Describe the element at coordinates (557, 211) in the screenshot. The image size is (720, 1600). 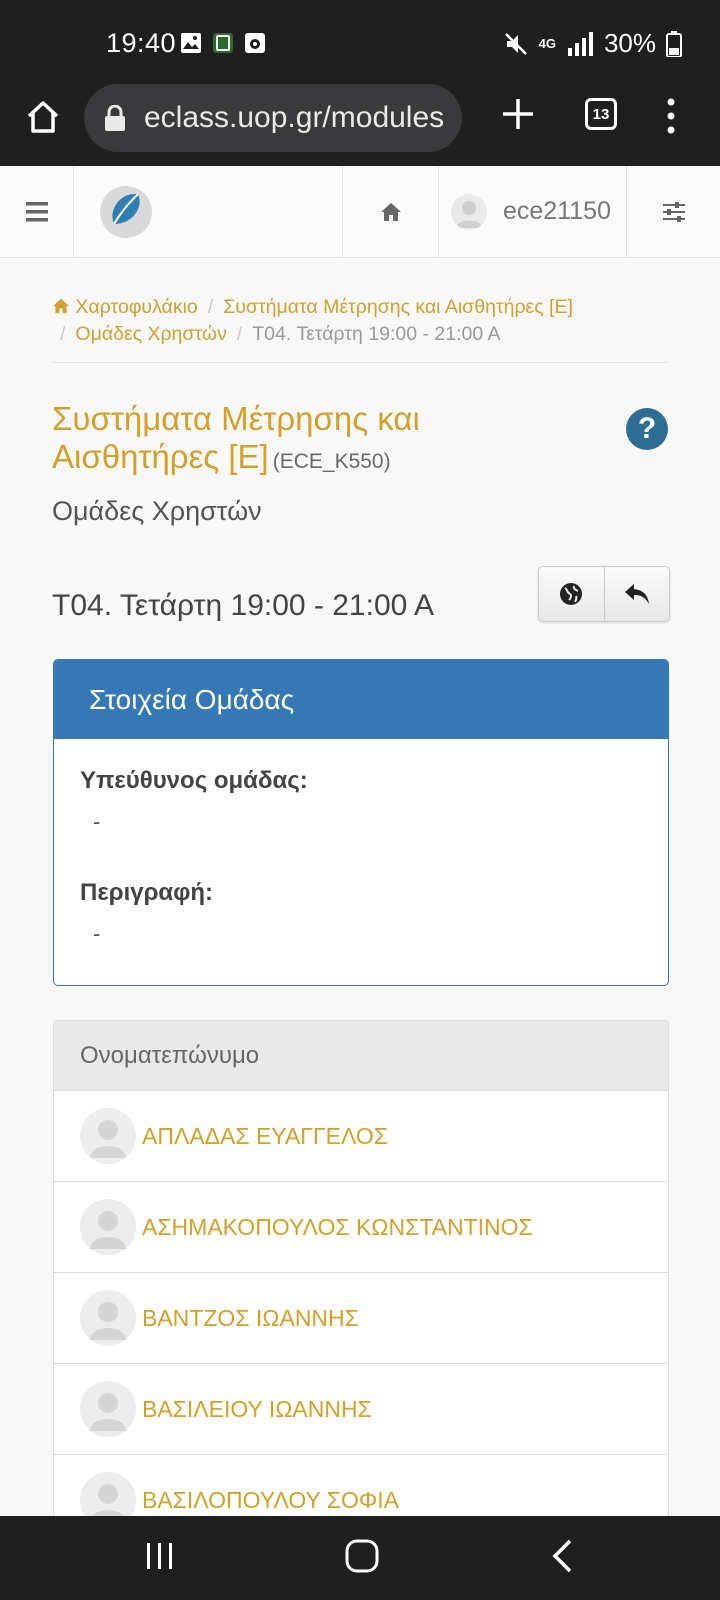
I see `username: ece21150` at that location.